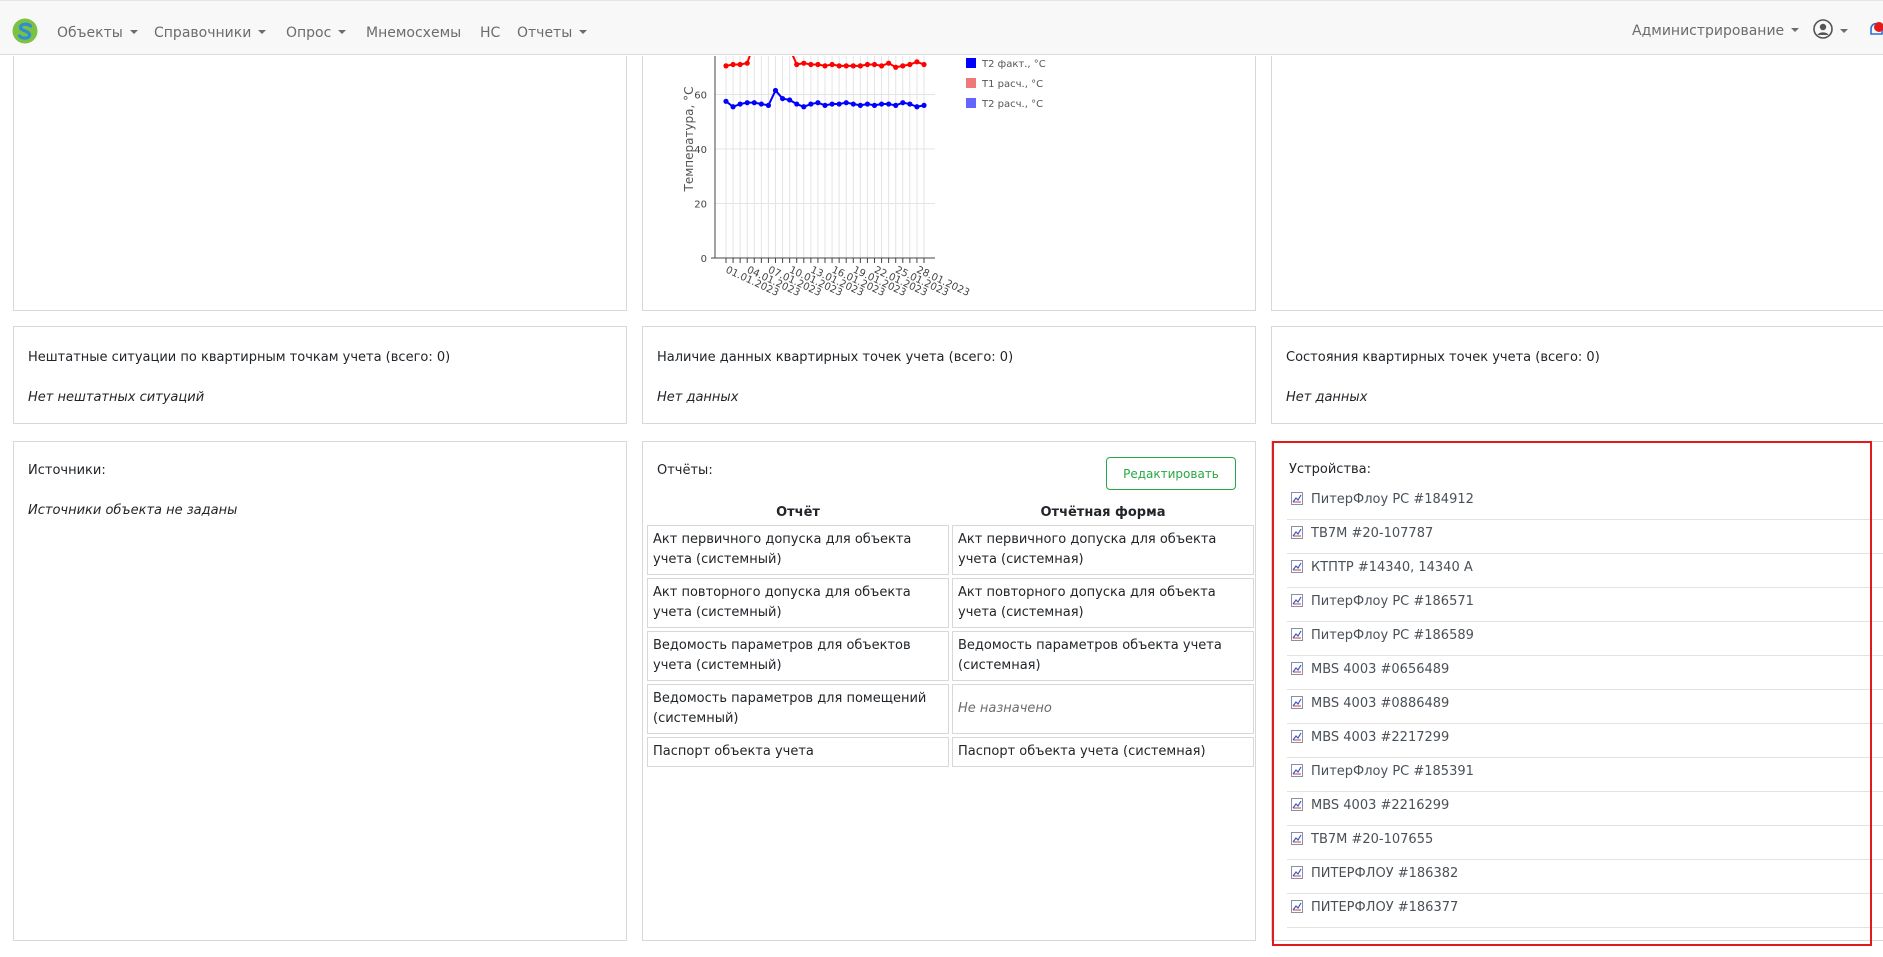  Describe the element at coordinates (1823, 29) in the screenshot. I see `user-avatar-icon` at that location.